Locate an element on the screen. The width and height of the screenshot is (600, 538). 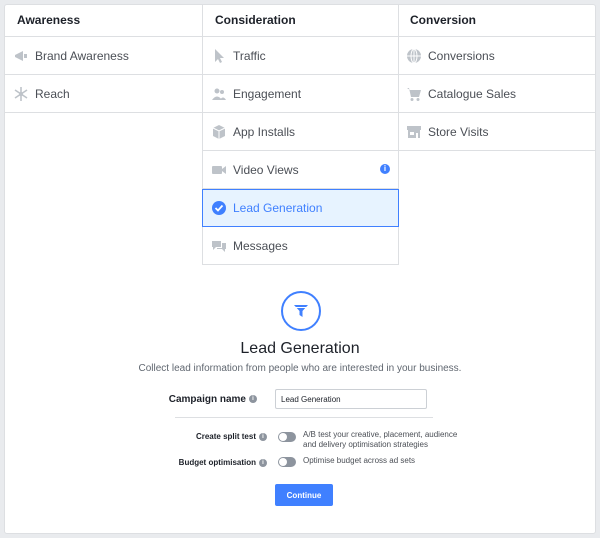
objective-label: App Installs is located at coordinates (264, 131).